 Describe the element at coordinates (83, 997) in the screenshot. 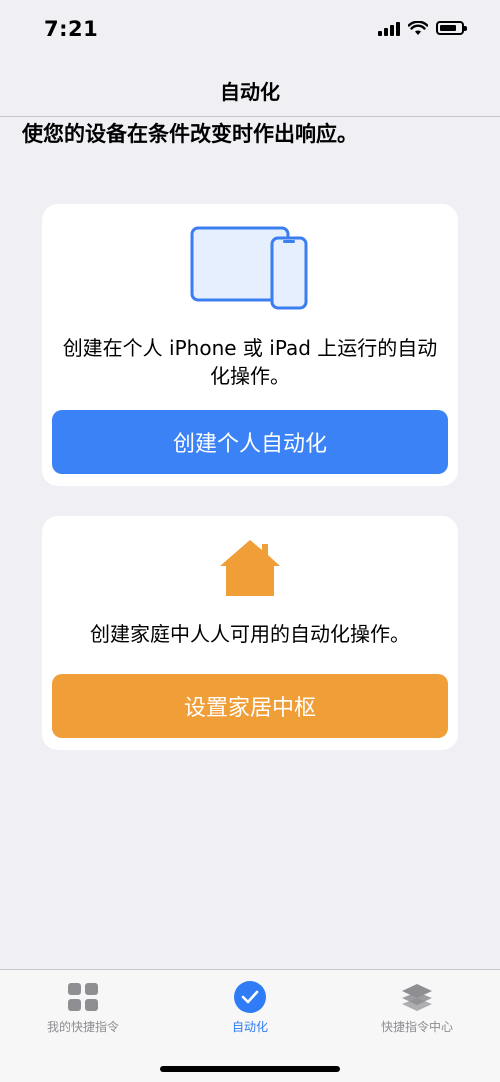

I see `grid-icon` at that location.